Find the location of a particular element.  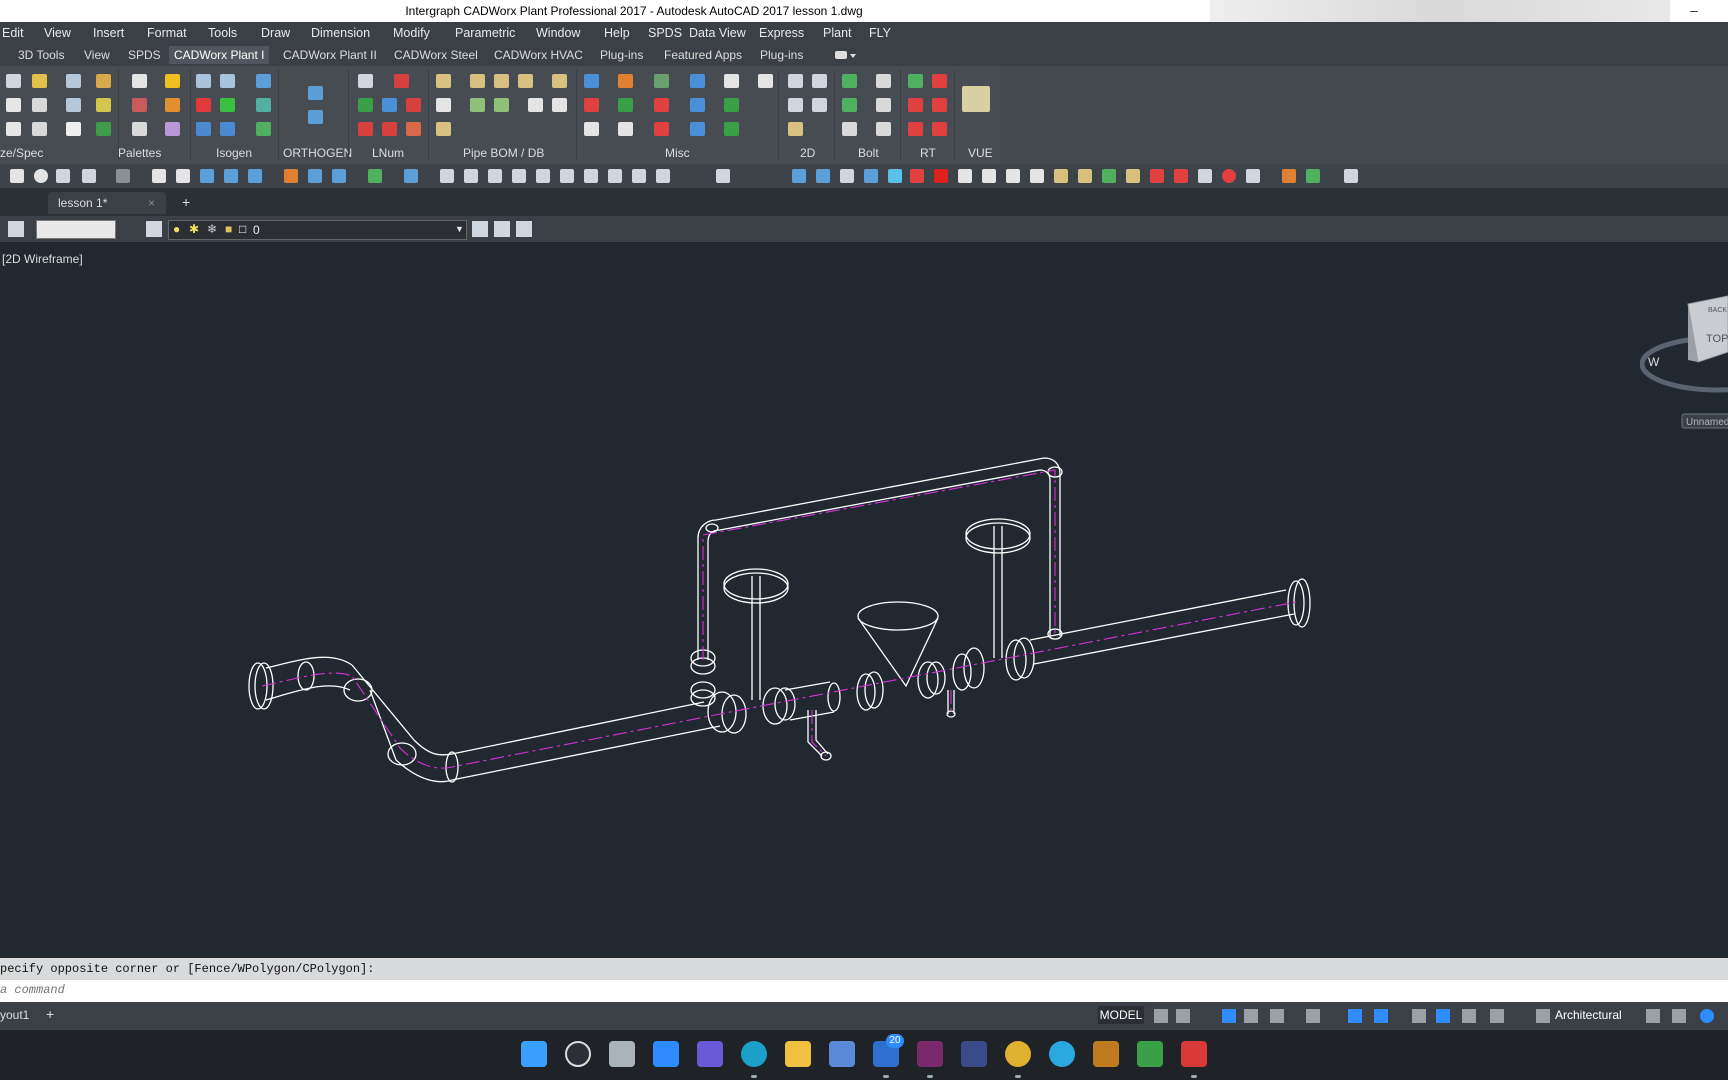

misc-chart-icon is located at coordinates (625, 81).